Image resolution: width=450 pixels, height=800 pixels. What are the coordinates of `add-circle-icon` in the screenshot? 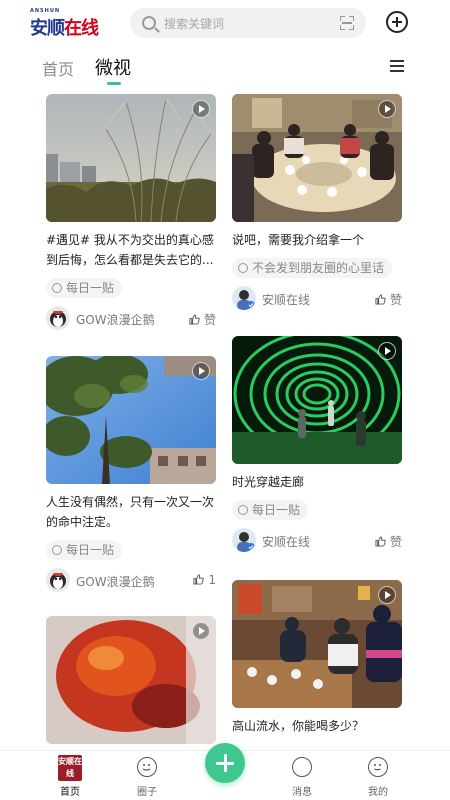 It's located at (397, 22).